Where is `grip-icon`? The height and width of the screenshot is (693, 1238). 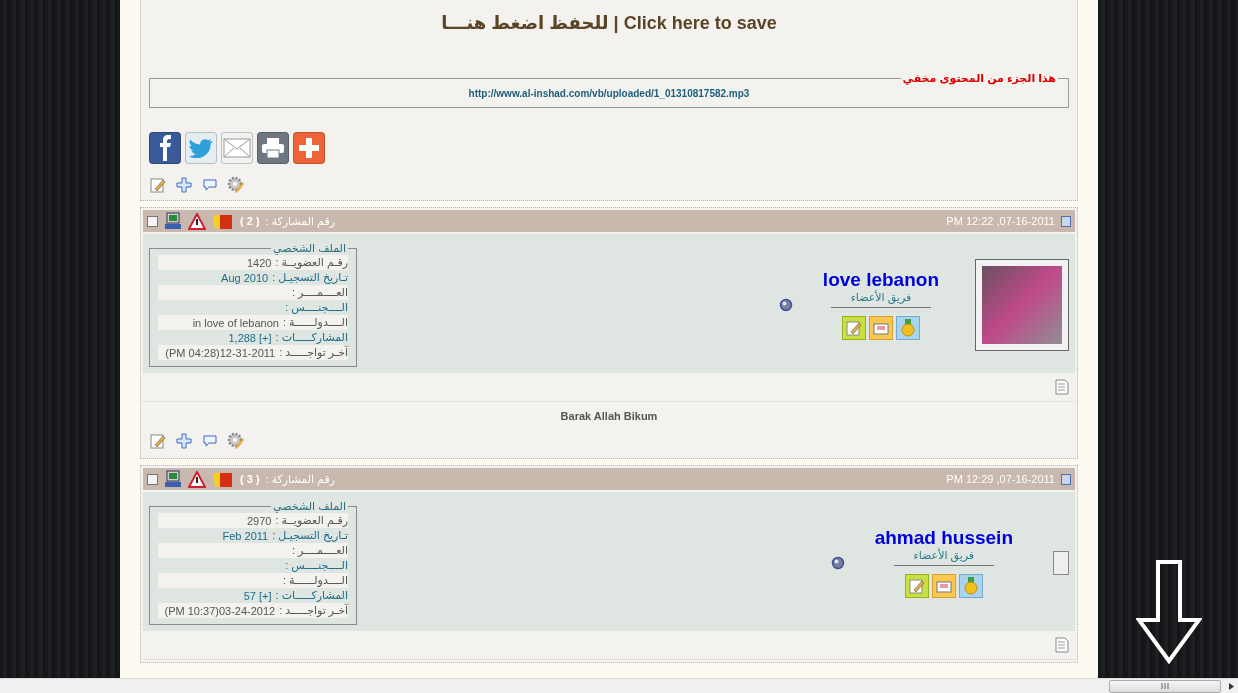 grip-icon is located at coordinates (1165, 686).